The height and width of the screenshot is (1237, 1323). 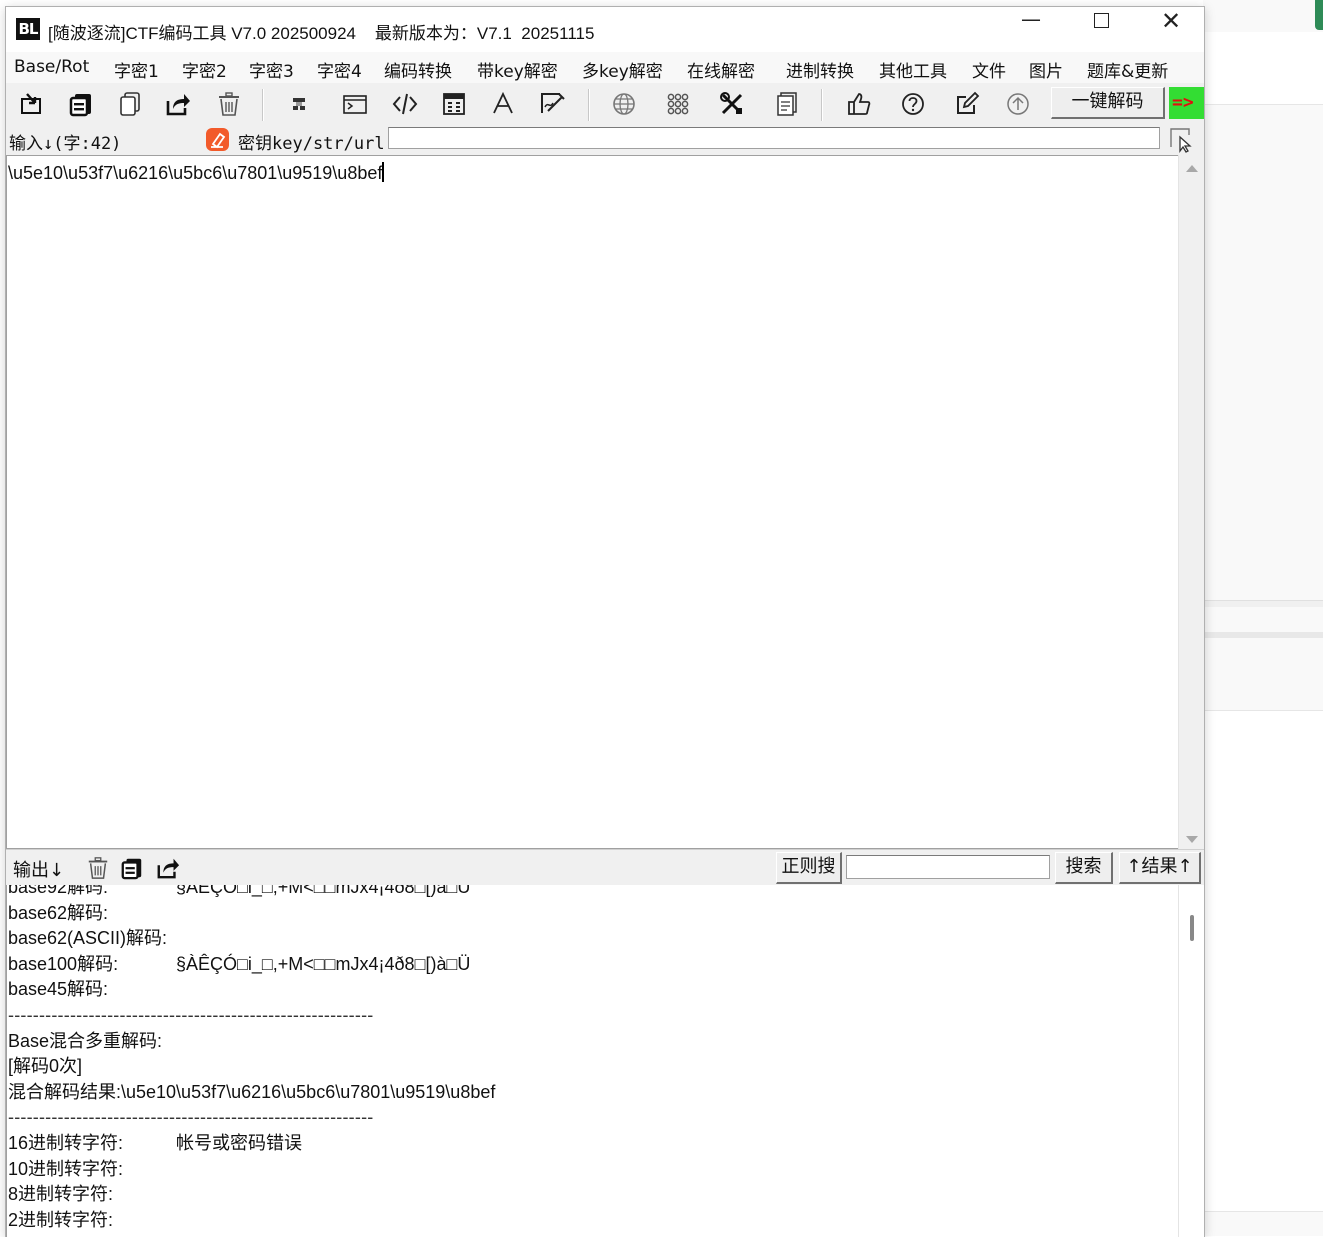 What do you see at coordinates (1031, 29) in the screenshot?
I see `minimize-button: —` at bounding box center [1031, 29].